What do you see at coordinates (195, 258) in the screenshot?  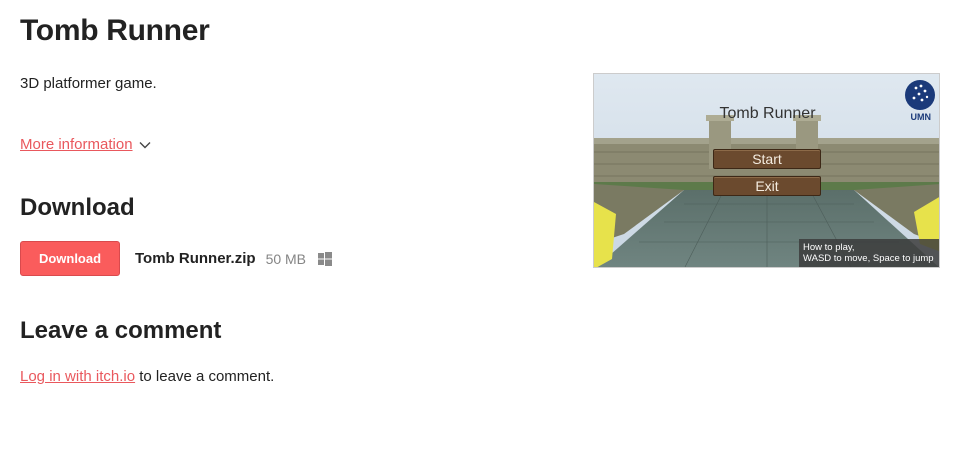 I see `file-name: Tomb Runner.zip` at bounding box center [195, 258].